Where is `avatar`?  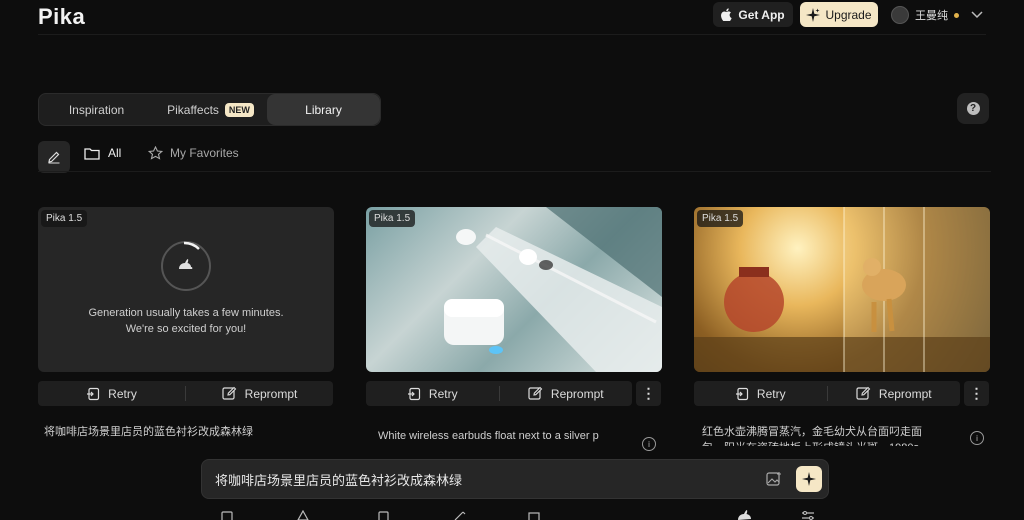 avatar is located at coordinates (900, 15).